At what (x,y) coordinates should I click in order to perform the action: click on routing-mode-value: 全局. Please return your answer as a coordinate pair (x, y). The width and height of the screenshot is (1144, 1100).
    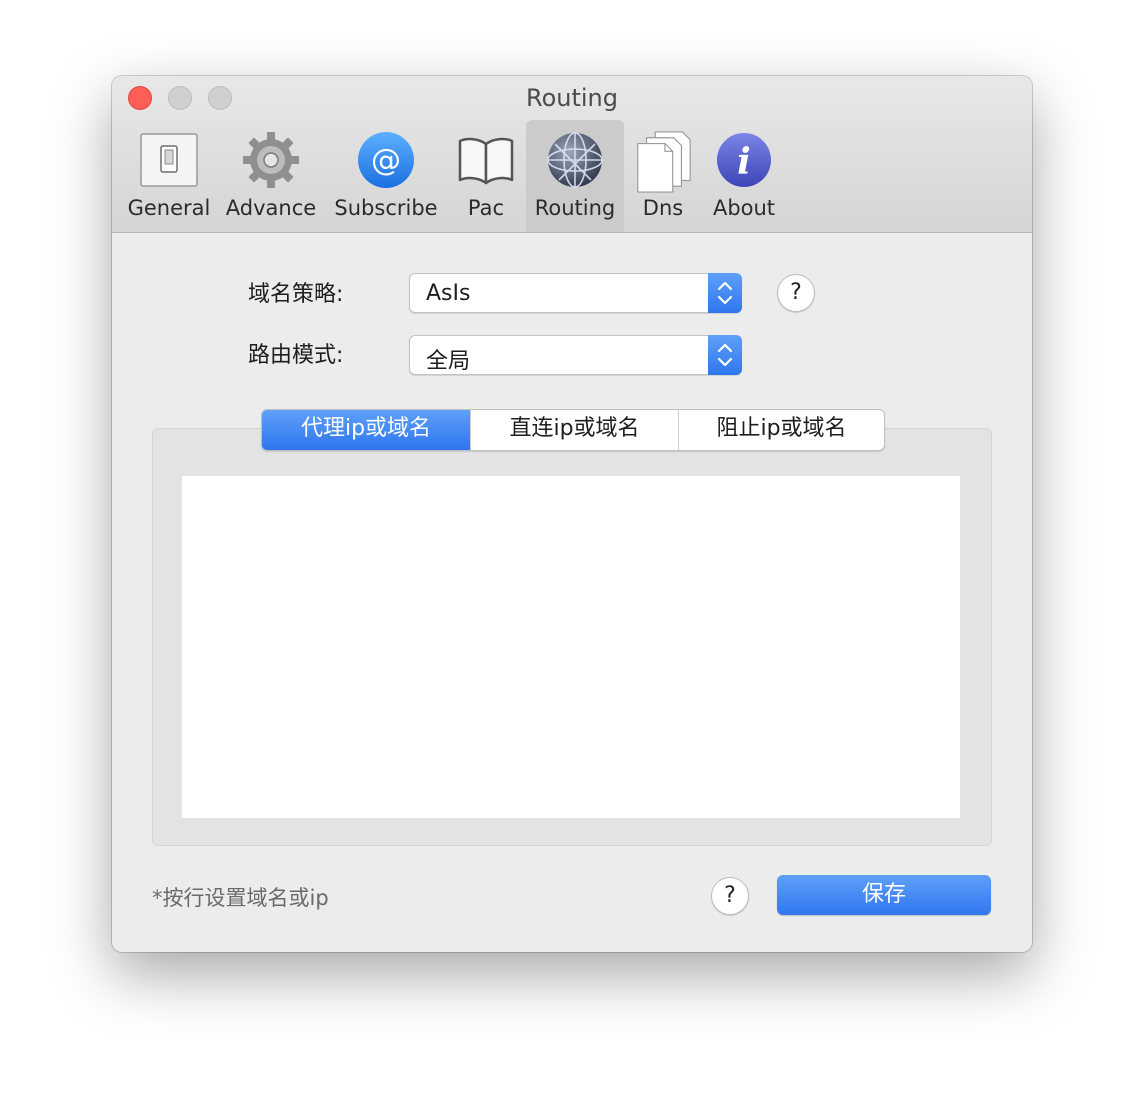
    Looking at the image, I should click on (448, 361).